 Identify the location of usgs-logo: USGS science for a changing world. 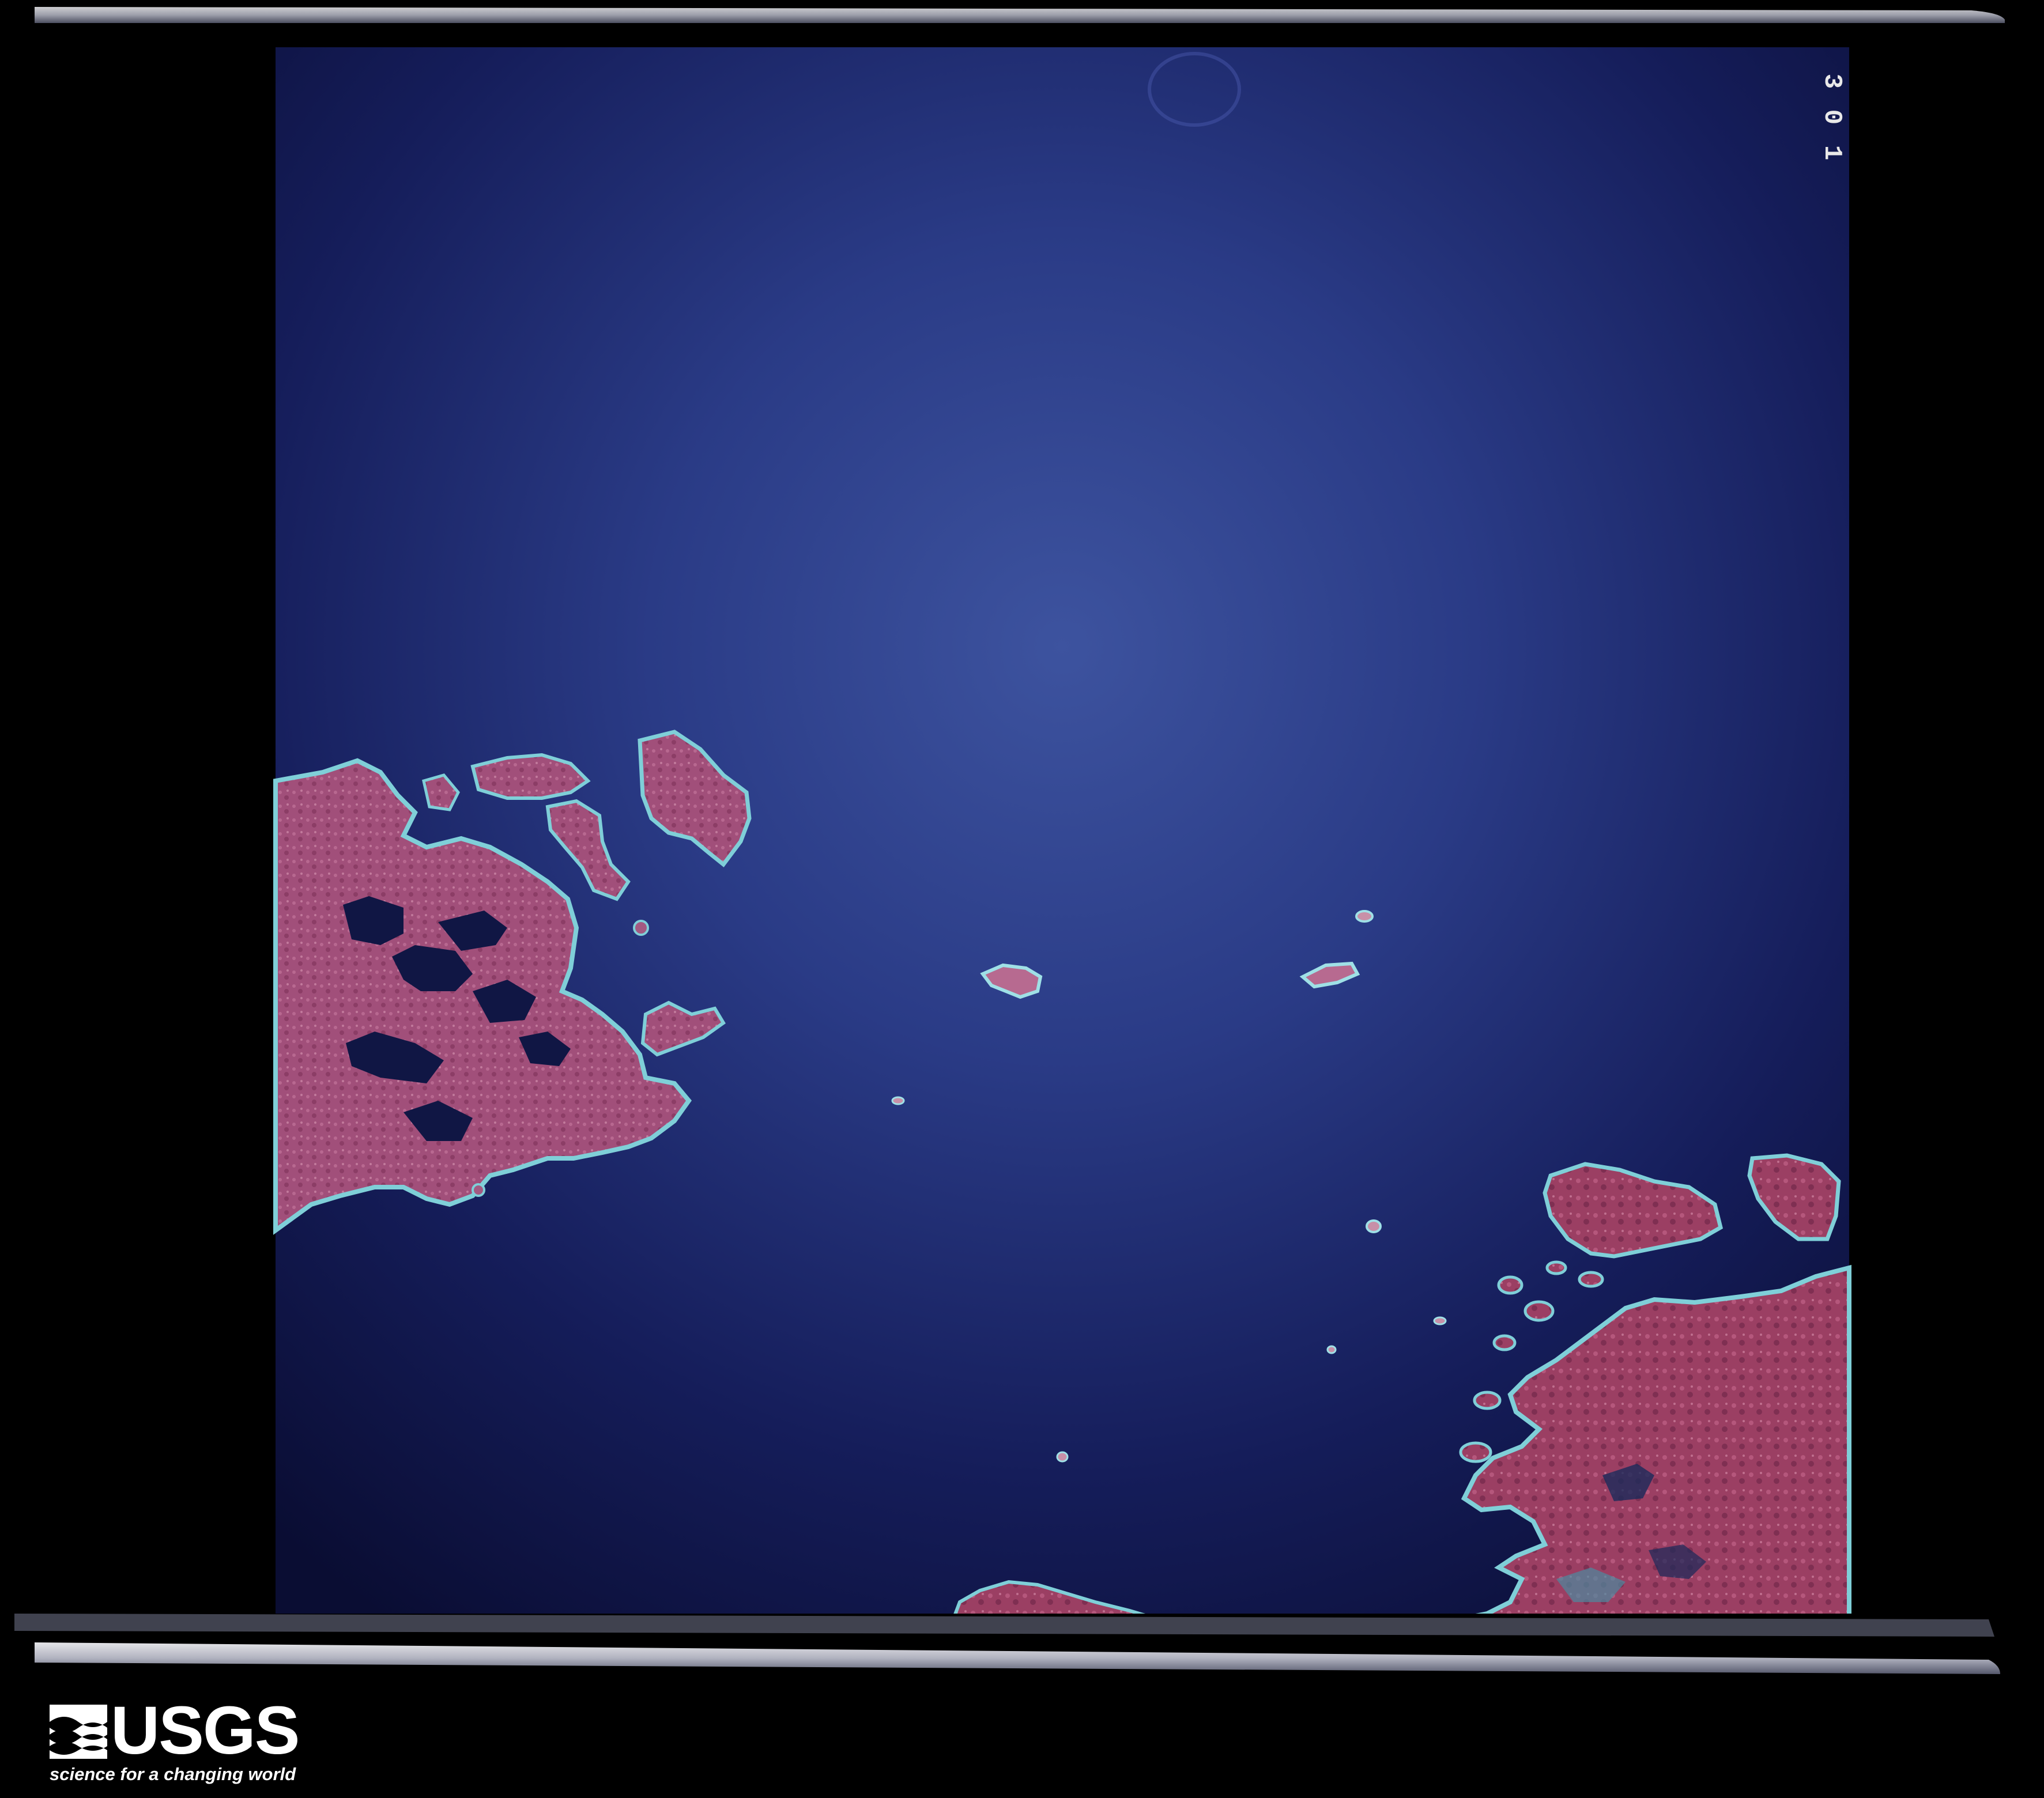
(175, 1741).